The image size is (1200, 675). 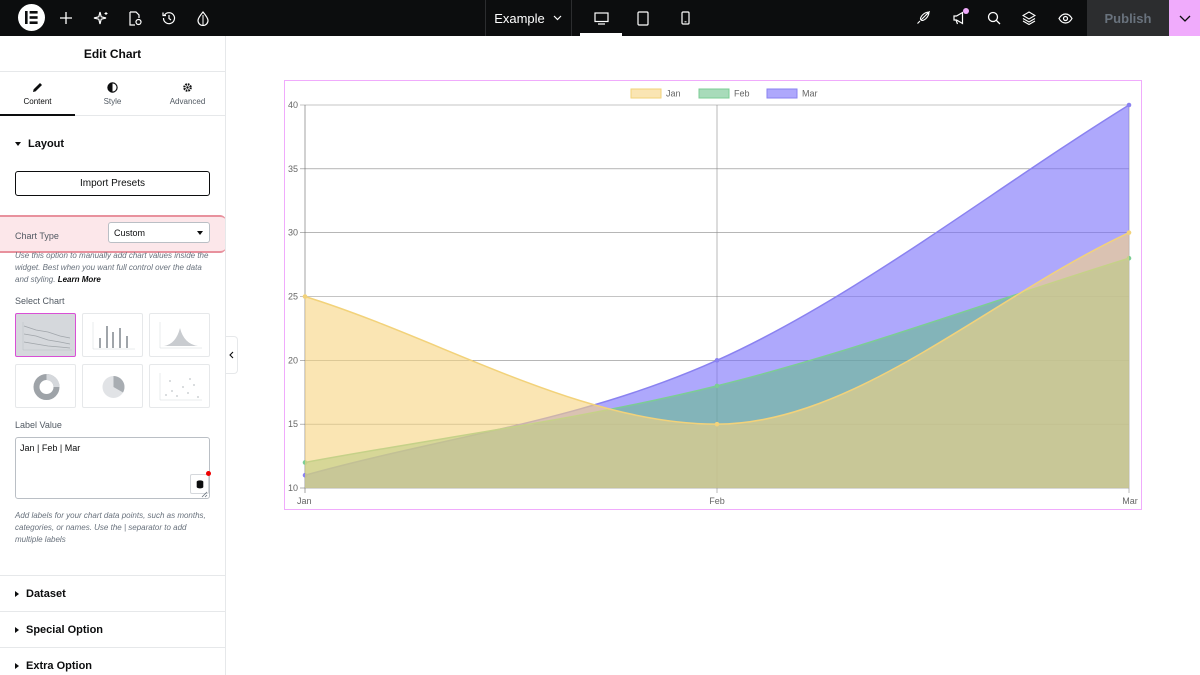 What do you see at coordinates (112, 335) in the screenshot?
I see `chart-option-bar` at bounding box center [112, 335].